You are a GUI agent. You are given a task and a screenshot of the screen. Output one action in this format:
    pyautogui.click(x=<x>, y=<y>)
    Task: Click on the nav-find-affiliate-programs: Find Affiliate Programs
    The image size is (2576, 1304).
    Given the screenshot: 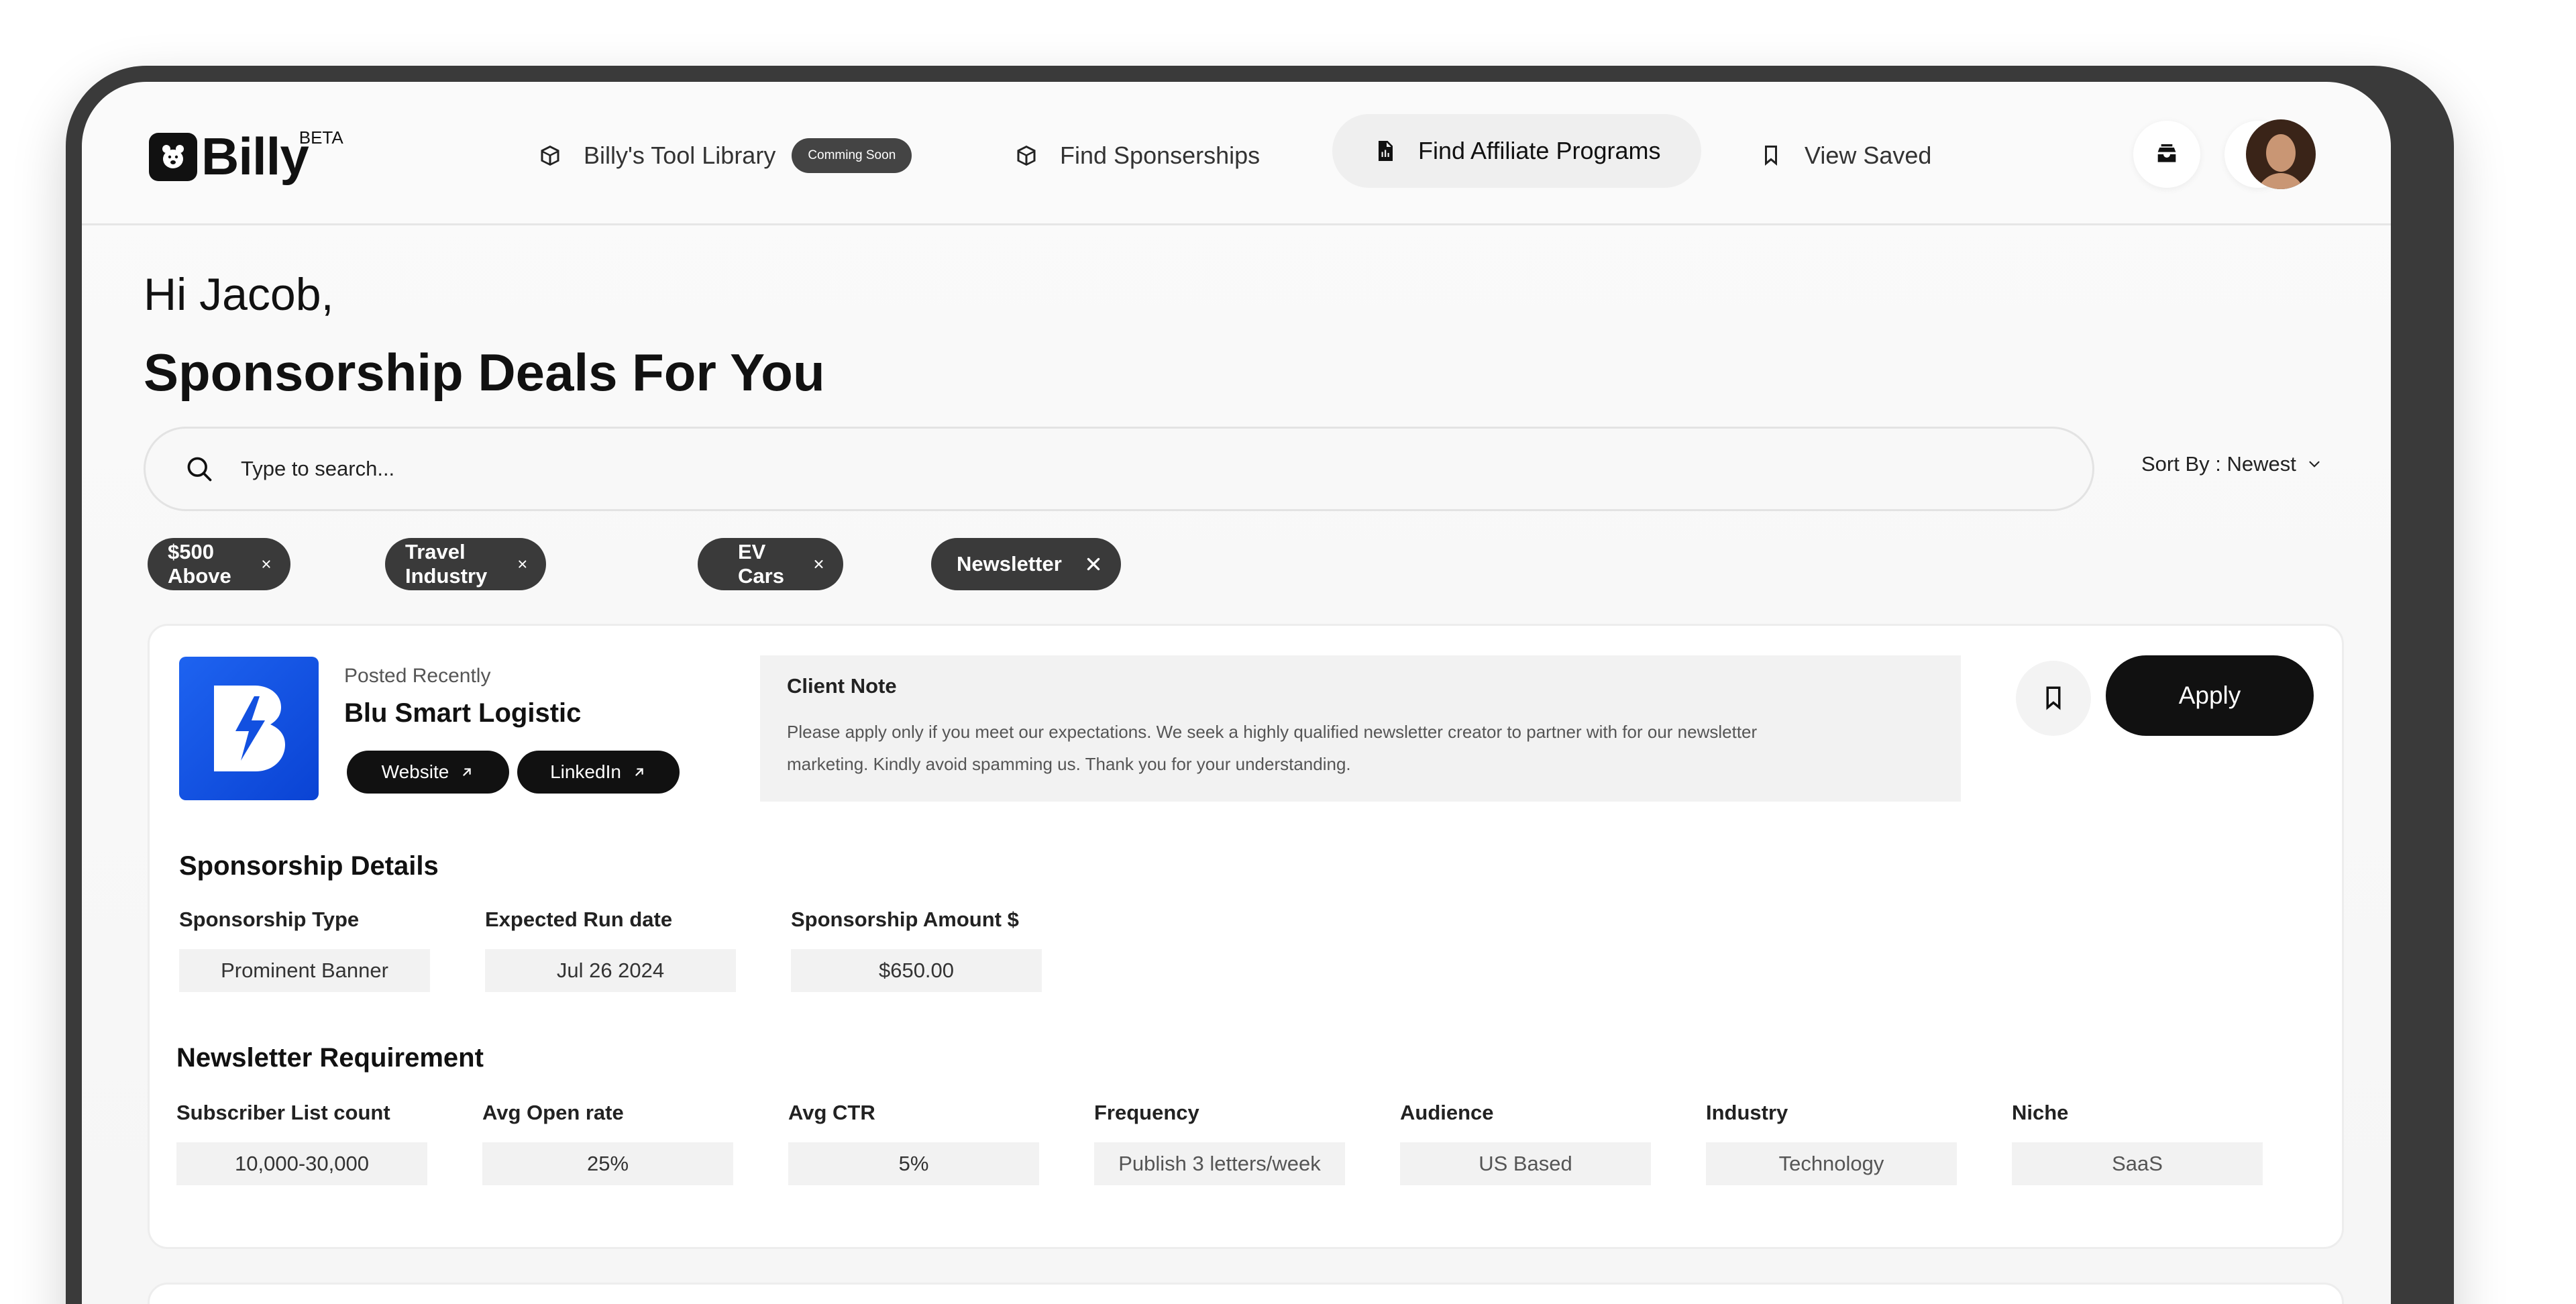 What is the action you would take?
    pyautogui.click(x=1516, y=151)
    